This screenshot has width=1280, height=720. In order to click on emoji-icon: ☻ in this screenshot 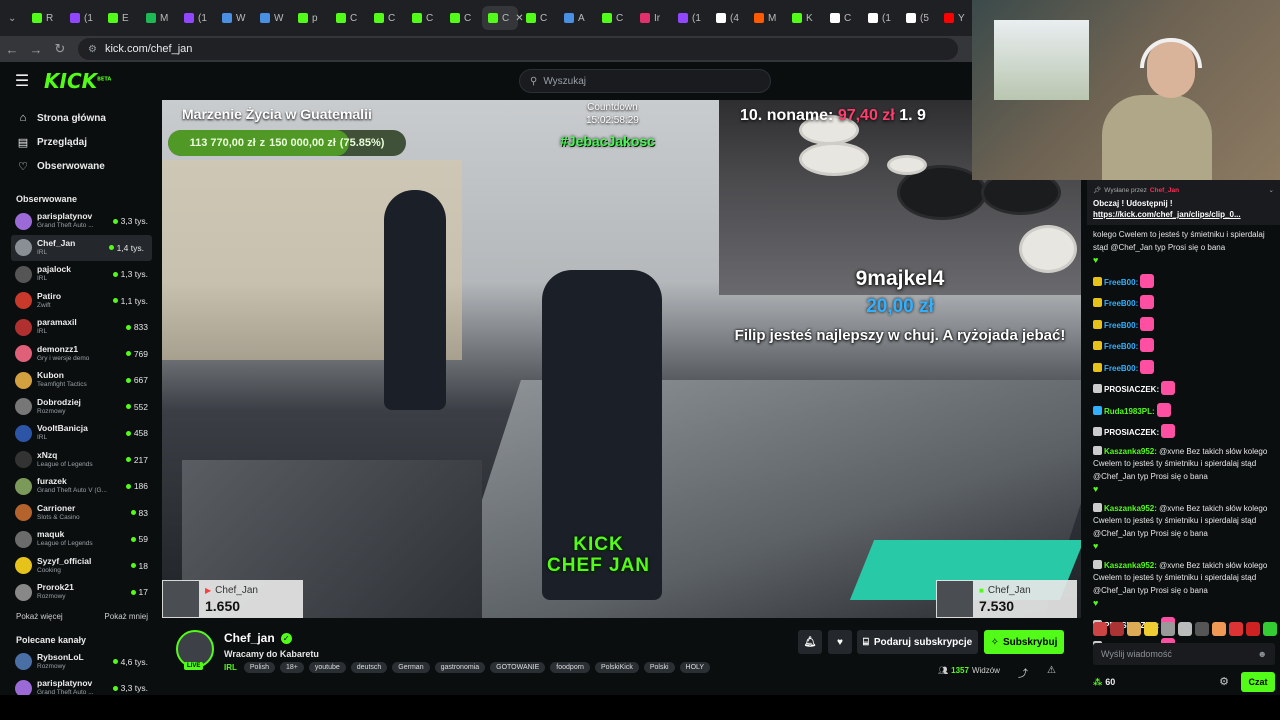, I will do `click(1262, 654)`.